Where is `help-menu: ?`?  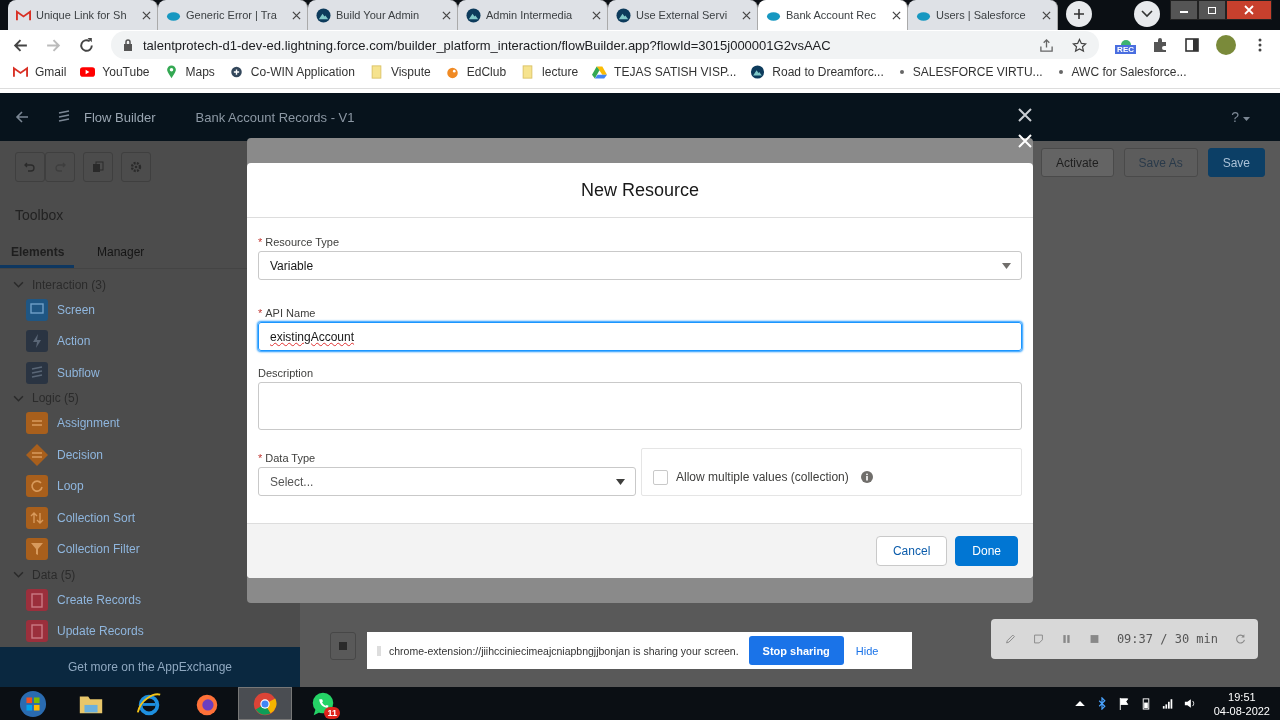
help-menu: ? is located at coordinates (1240, 117).